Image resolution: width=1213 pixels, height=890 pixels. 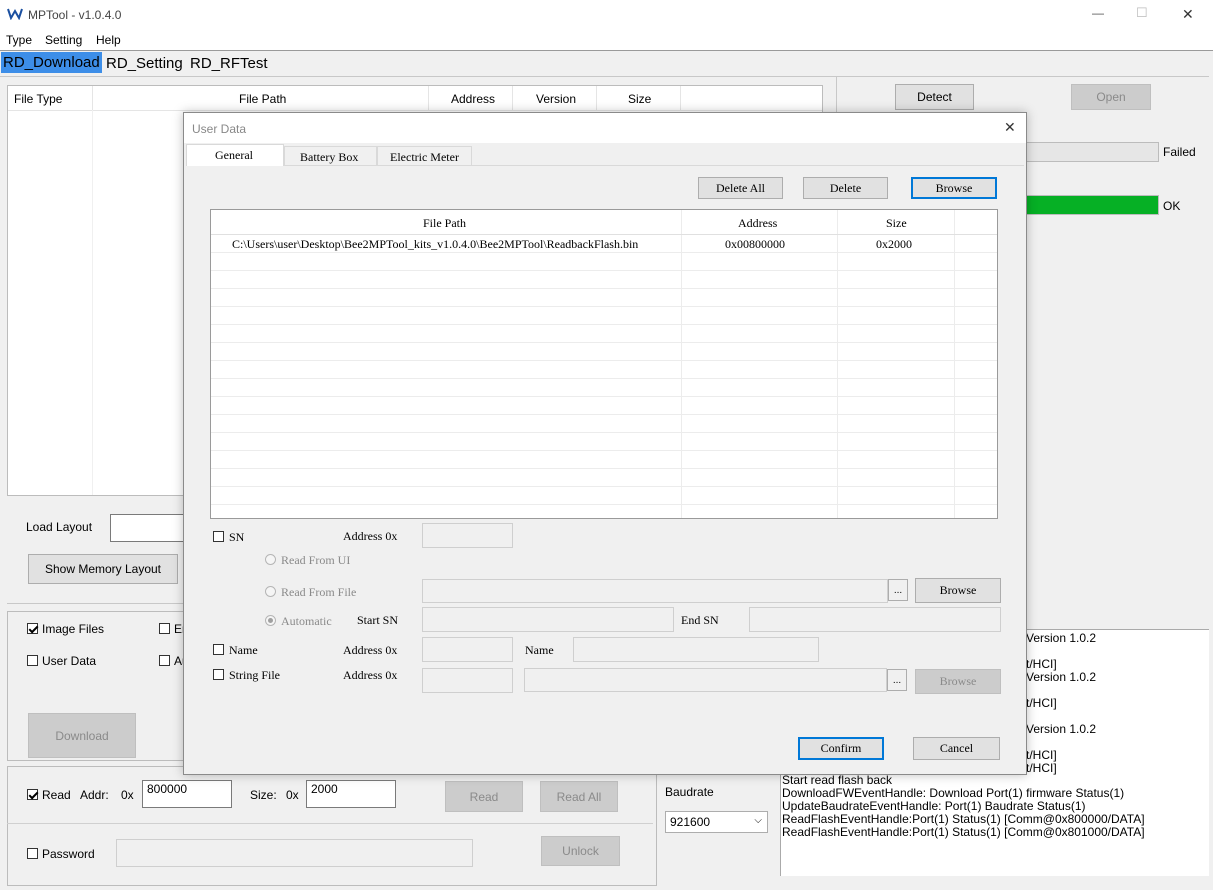 I want to click on er-checkbox, so click(x=164, y=628).